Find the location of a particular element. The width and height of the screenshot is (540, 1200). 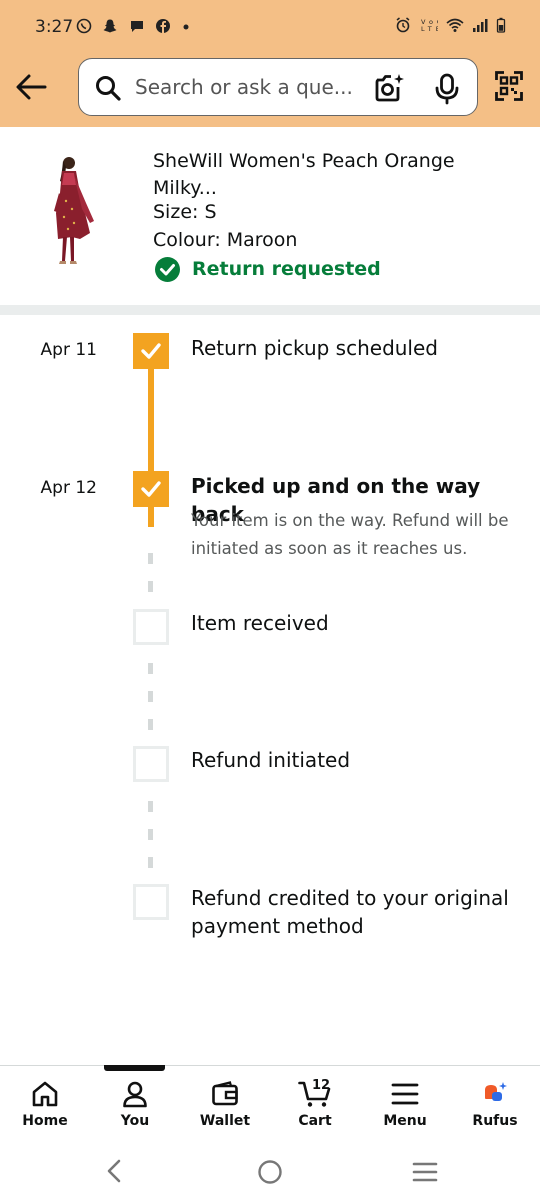

home-icon is located at coordinates (45, 1094).